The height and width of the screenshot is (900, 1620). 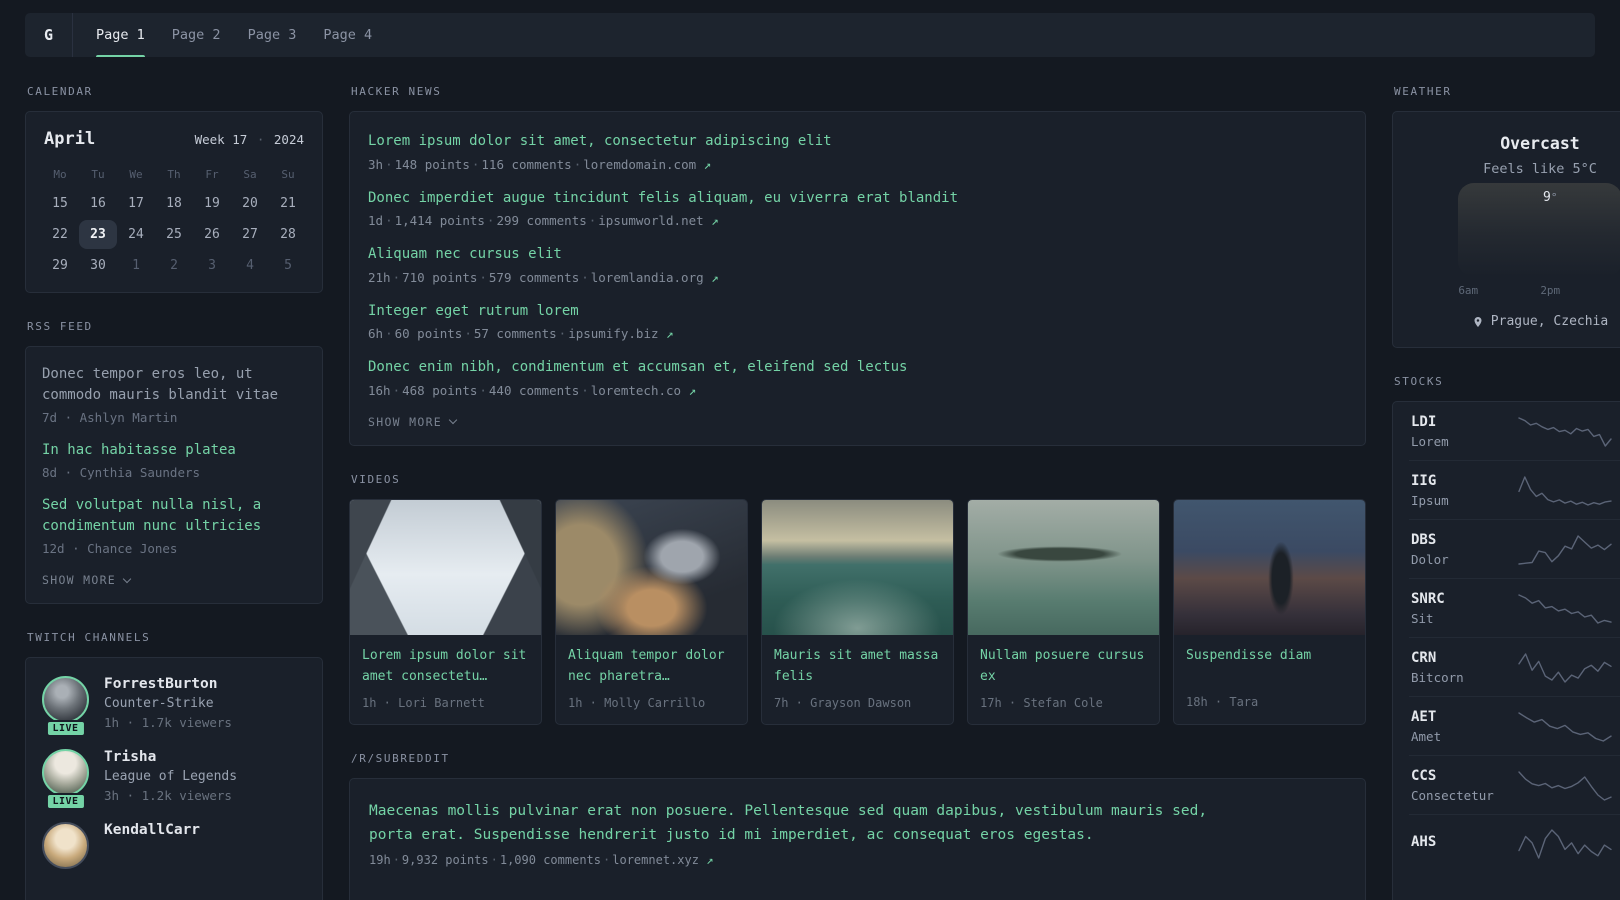 I want to click on stock-row: DBS Dolor +1.42% $156.28, so click(x=1514, y=548).